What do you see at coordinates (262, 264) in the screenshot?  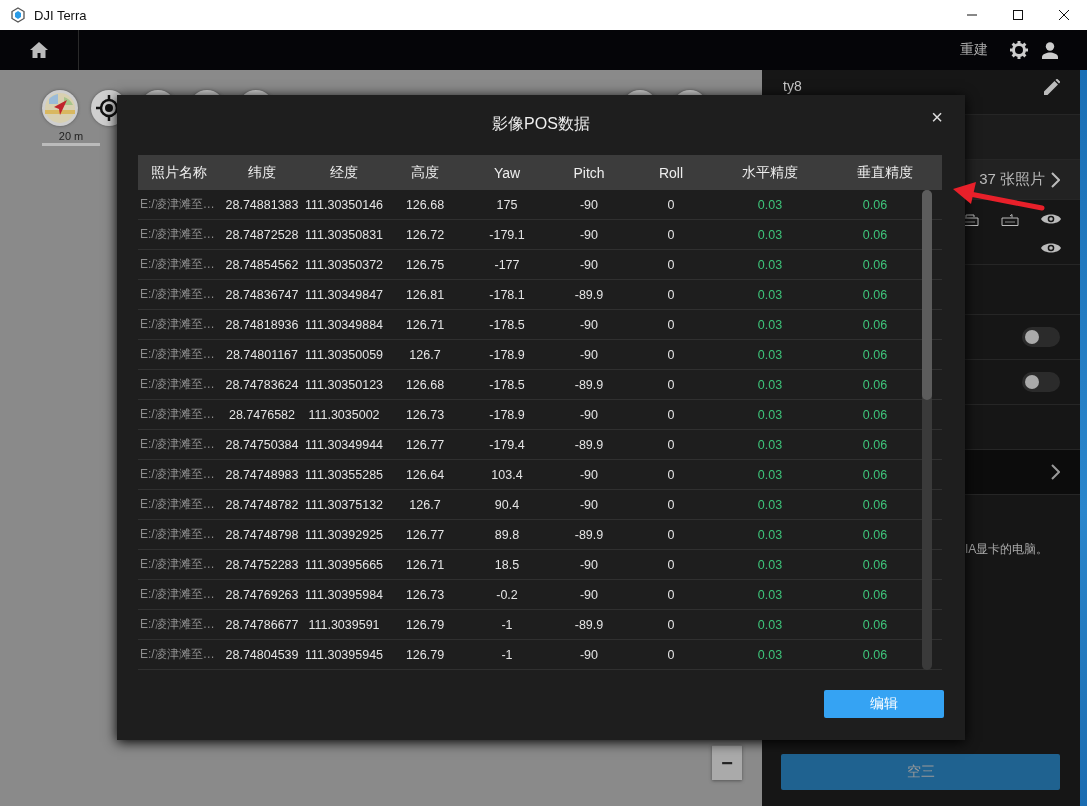 I see `table-cell-text: 28.74854562` at bounding box center [262, 264].